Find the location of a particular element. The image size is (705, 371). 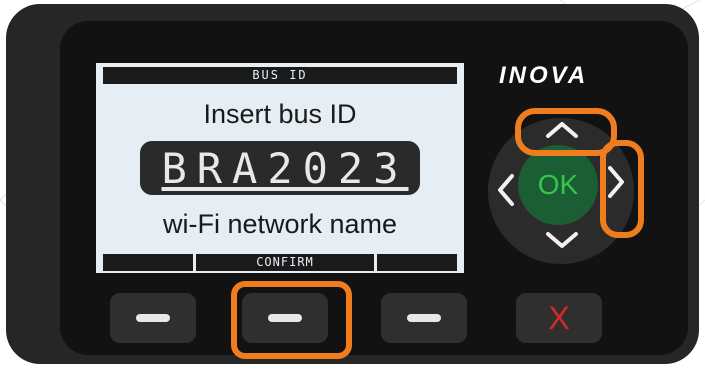

cancel-button: X is located at coordinates (559, 318).